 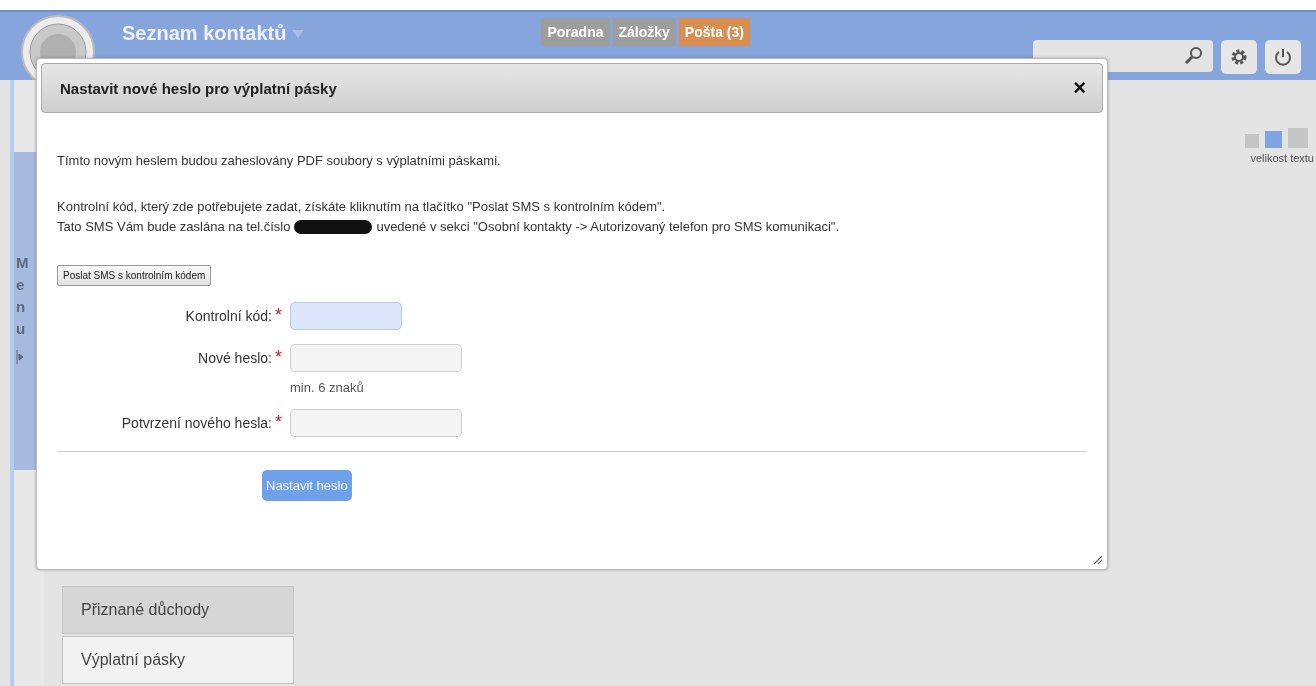 What do you see at coordinates (279, 161) in the screenshot?
I see `intro-text: Tímto novým heslem budou zaheslovány PDF soubory s výplatními páskami.` at bounding box center [279, 161].